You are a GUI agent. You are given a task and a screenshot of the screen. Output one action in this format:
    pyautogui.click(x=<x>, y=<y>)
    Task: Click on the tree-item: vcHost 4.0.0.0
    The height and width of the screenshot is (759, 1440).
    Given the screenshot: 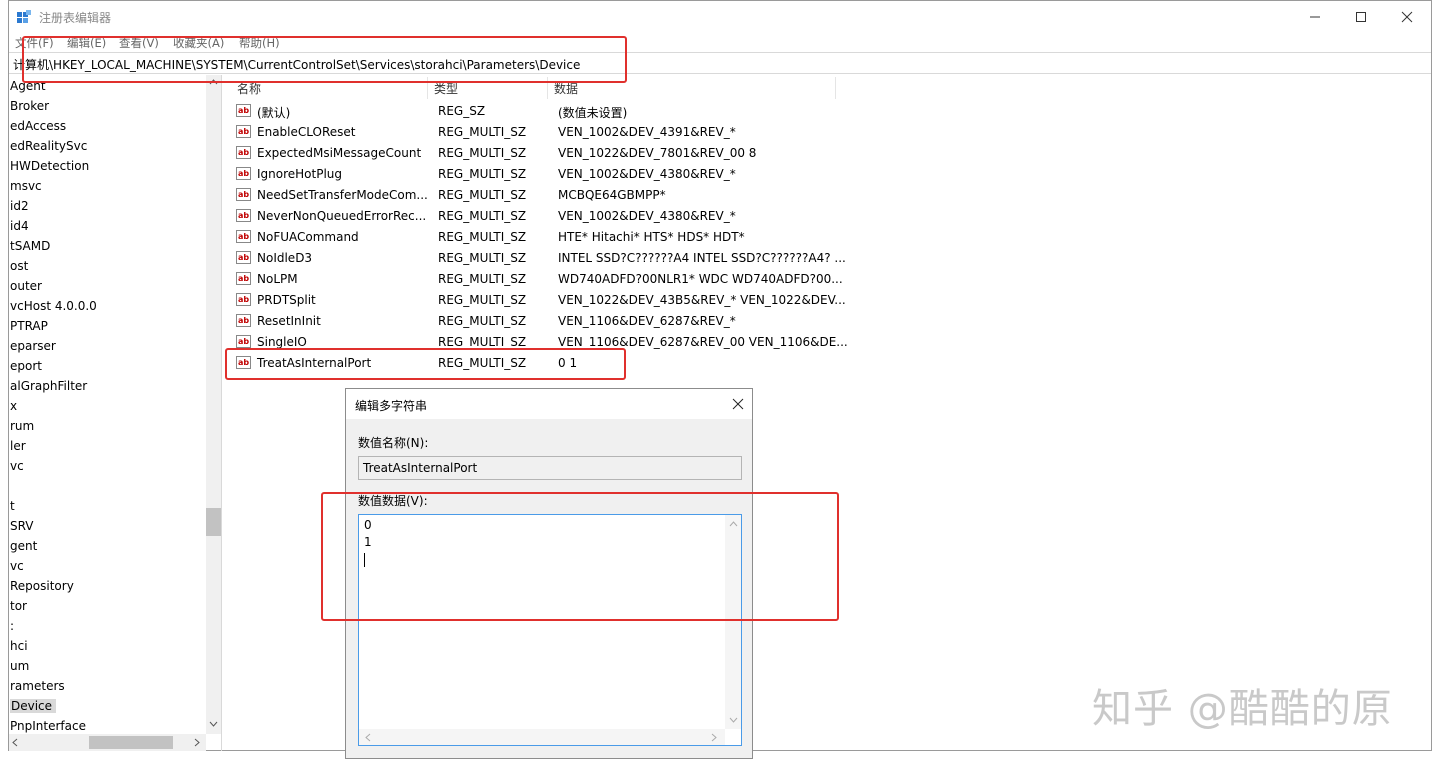 What is the action you would take?
    pyautogui.click(x=53, y=306)
    